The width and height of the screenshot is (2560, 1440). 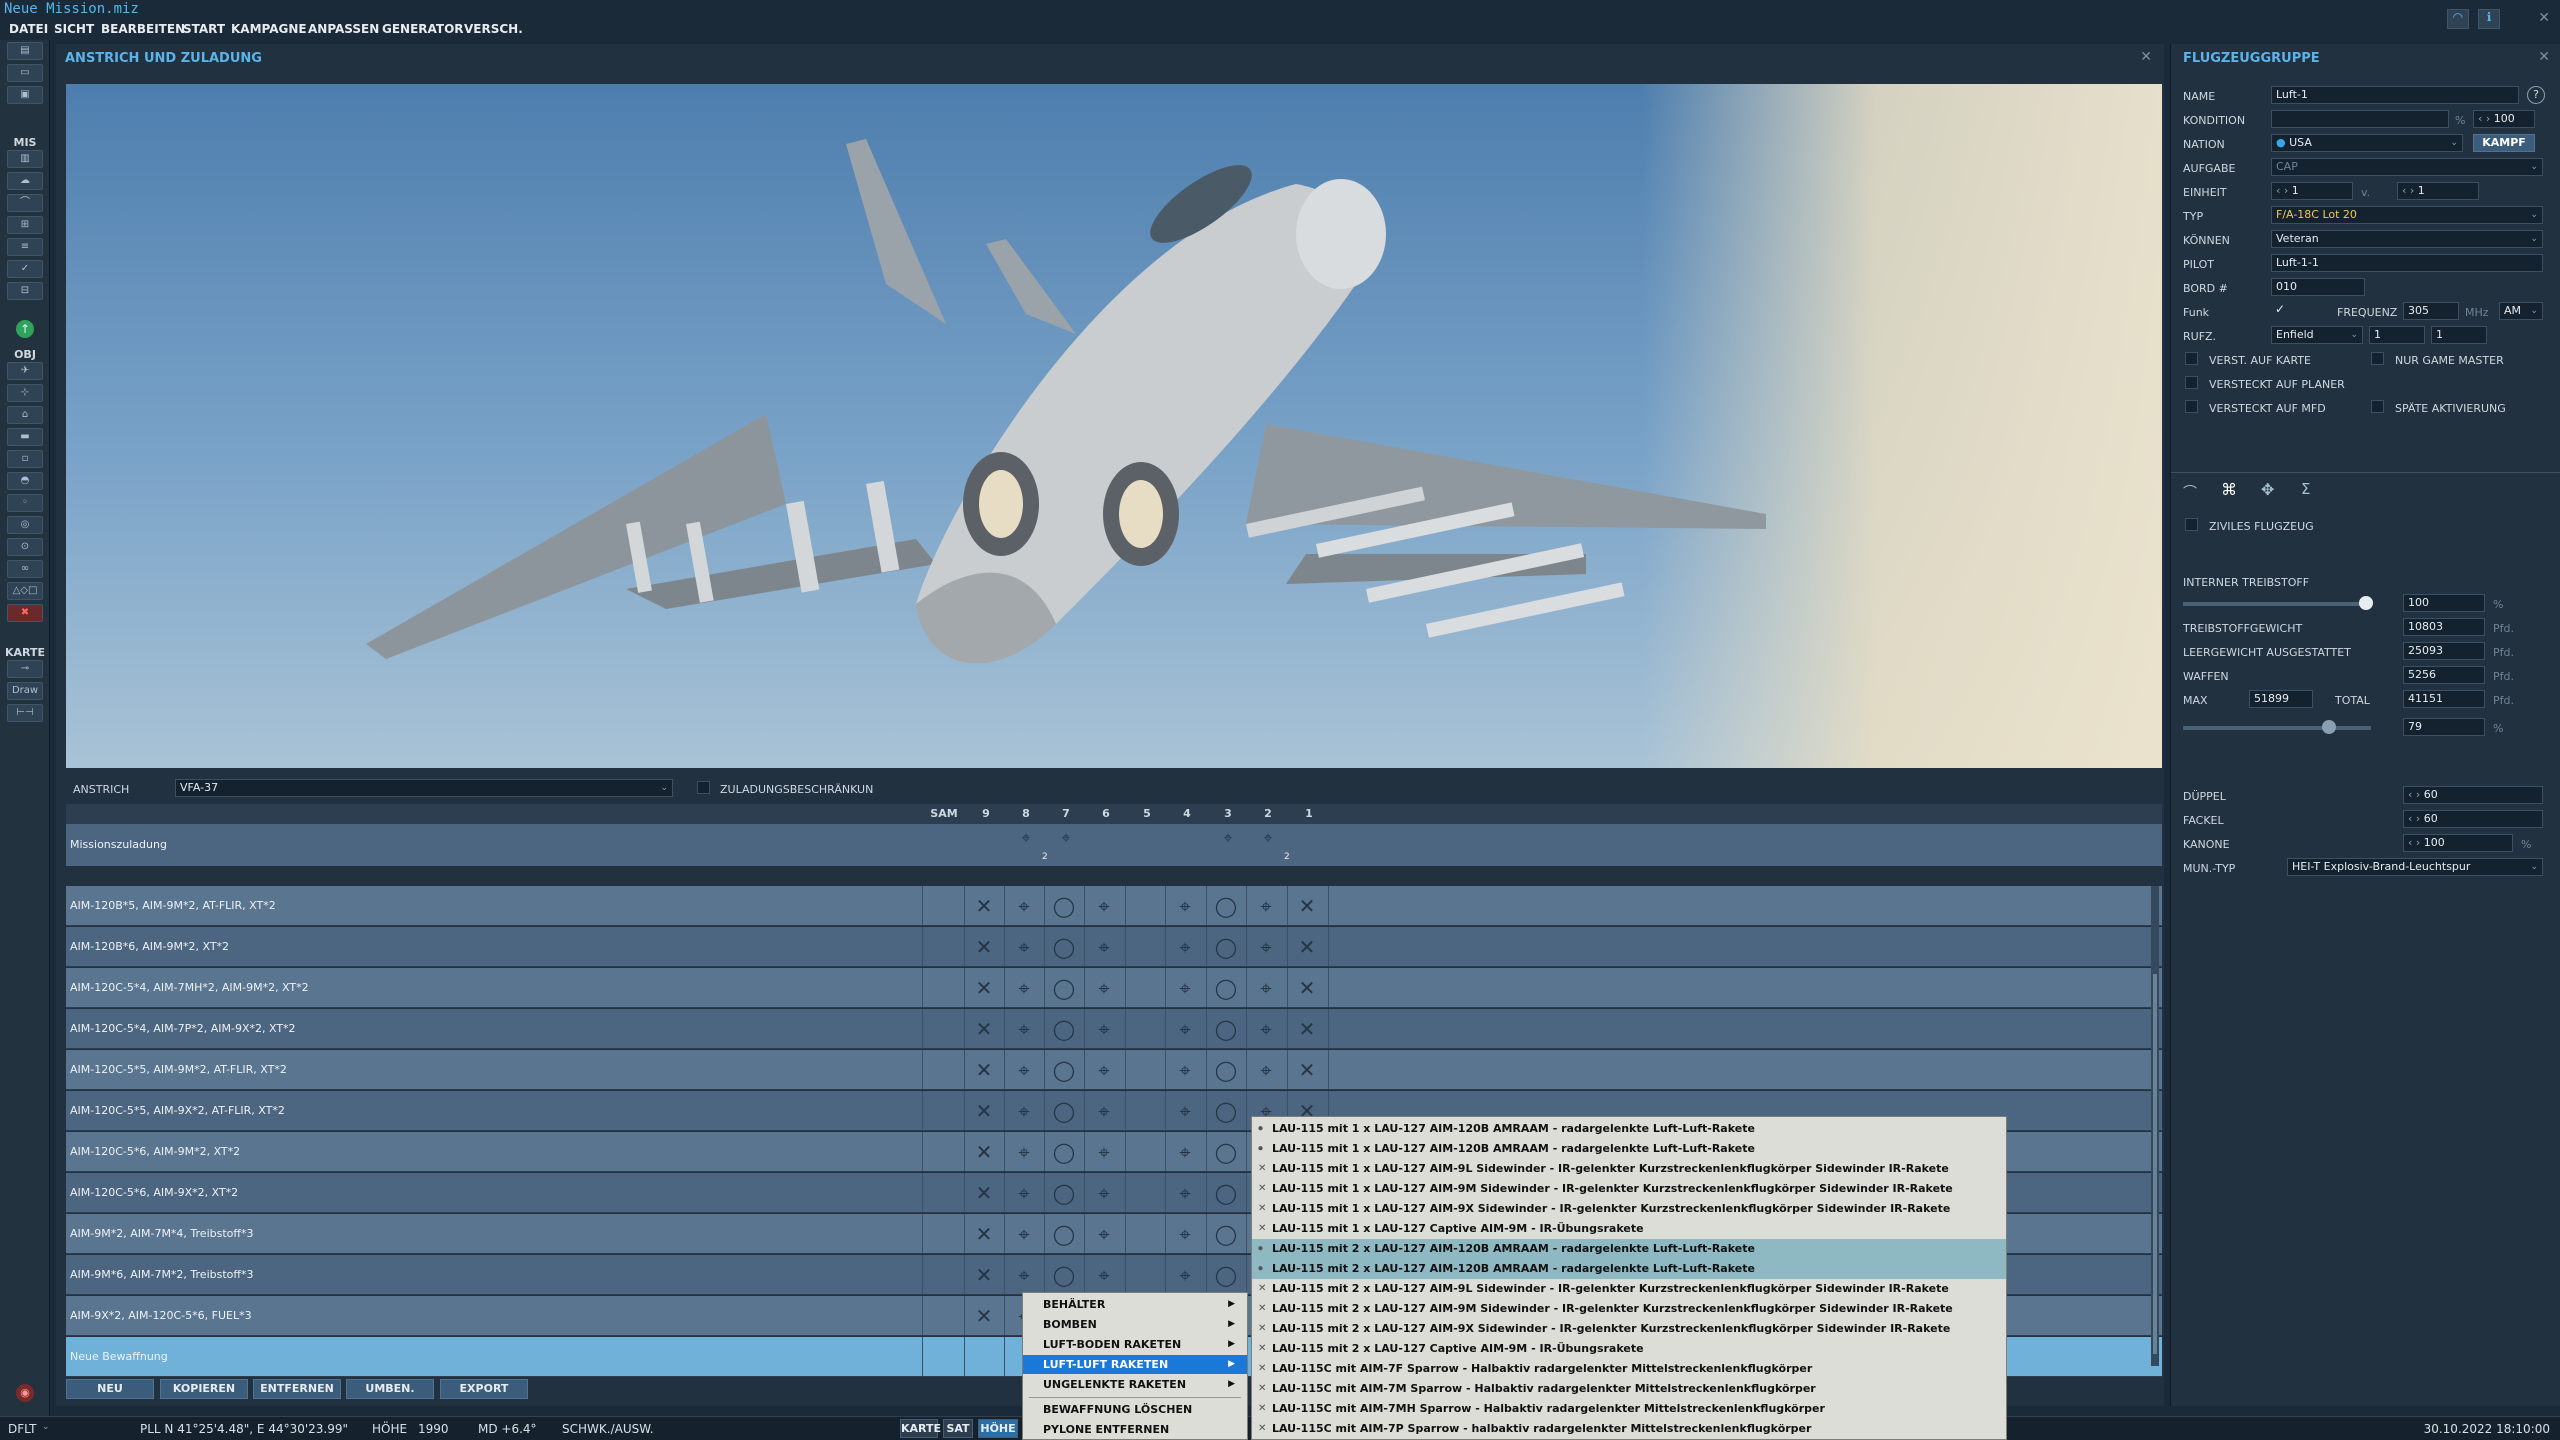 What do you see at coordinates (2458, 843) in the screenshot?
I see `gun-input: ‹ › 100` at bounding box center [2458, 843].